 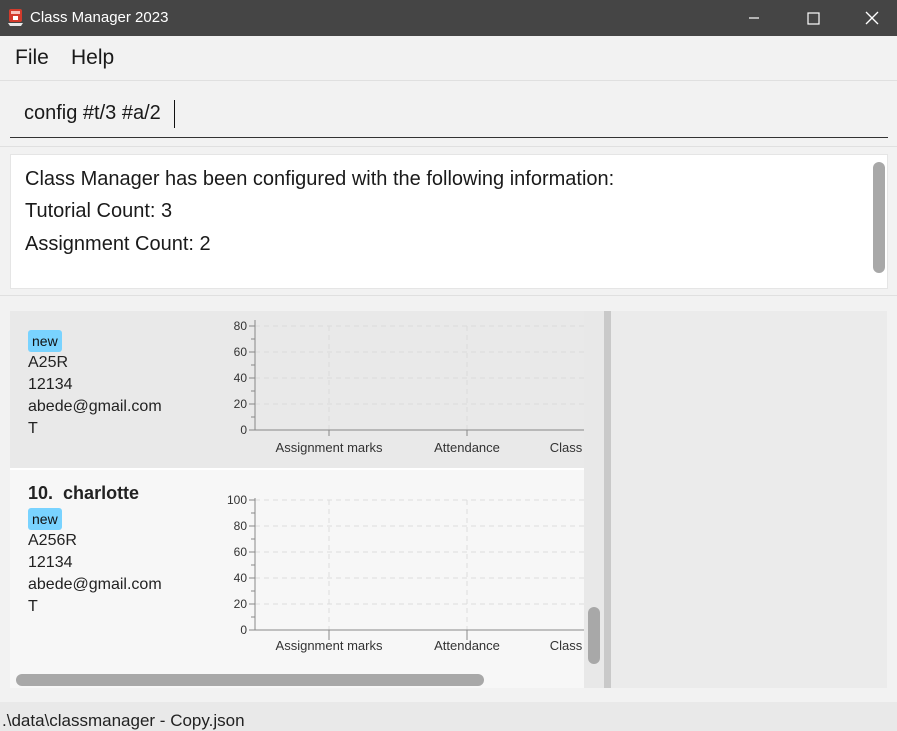 I want to click on close-icon, so click(x=872, y=18).